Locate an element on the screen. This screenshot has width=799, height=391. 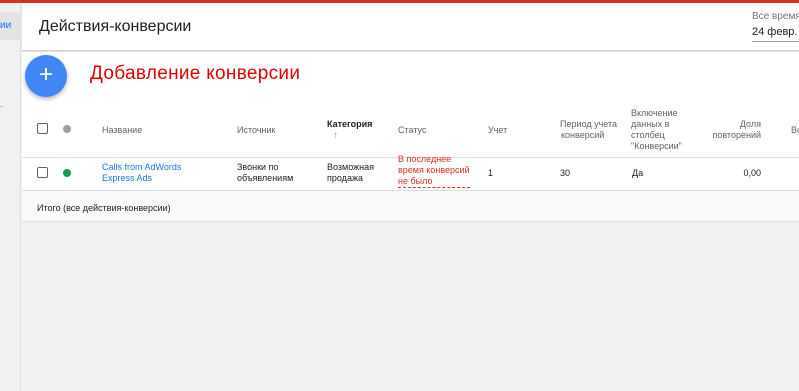
date-range-label: Все время is located at coordinates (775, 16).